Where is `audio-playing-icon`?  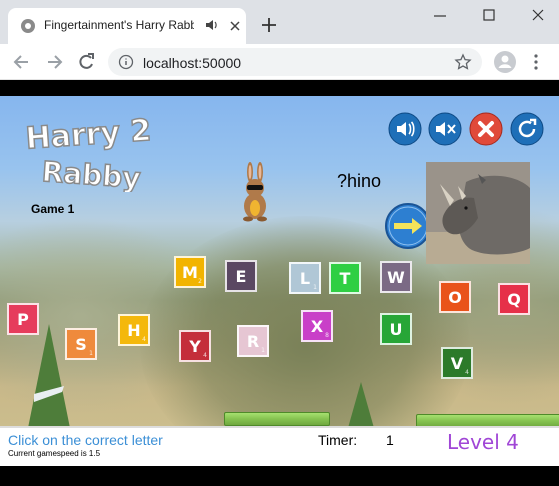 audio-playing-icon is located at coordinates (212, 25).